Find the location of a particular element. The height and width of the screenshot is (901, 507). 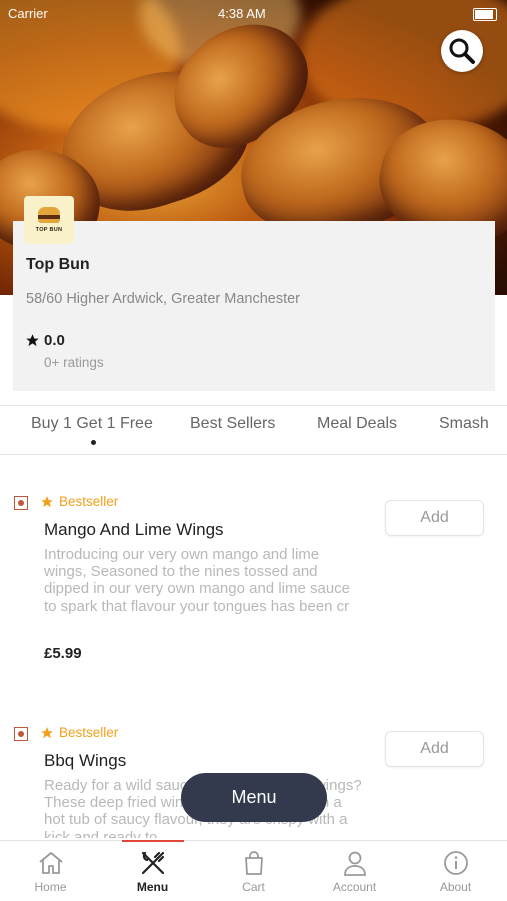

nav-home-label: Home is located at coordinates (50, 887).